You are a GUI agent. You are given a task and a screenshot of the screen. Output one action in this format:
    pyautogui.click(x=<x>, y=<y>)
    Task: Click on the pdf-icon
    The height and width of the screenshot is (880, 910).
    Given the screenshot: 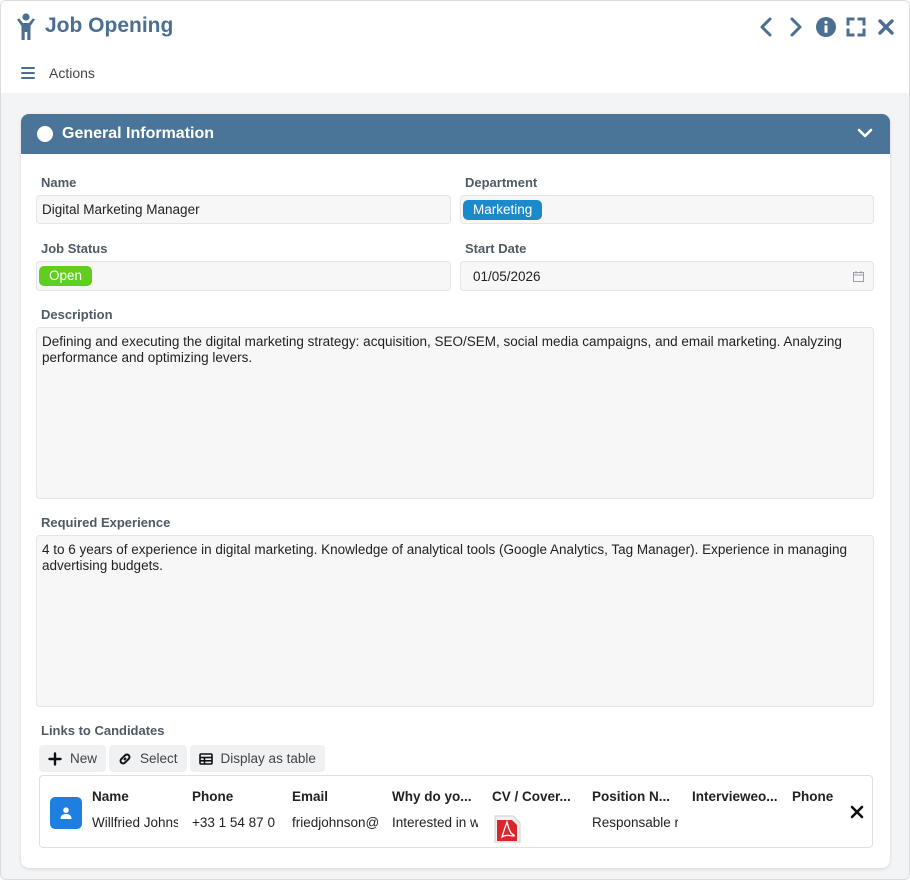 What is the action you would take?
    pyautogui.click(x=507, y=829)
    